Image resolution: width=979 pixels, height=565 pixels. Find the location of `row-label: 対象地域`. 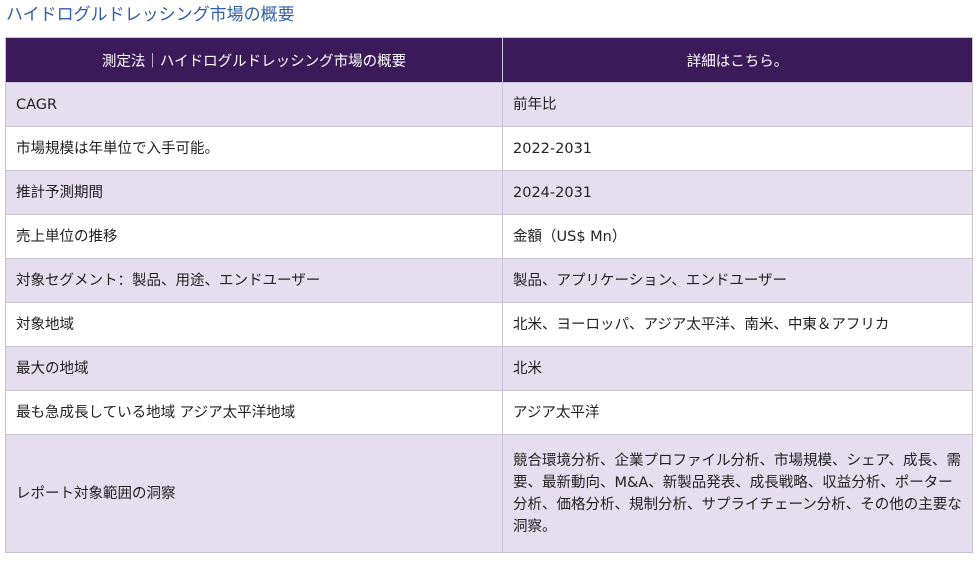

row-label: 対象地域 is located at coordinates (254, 324).